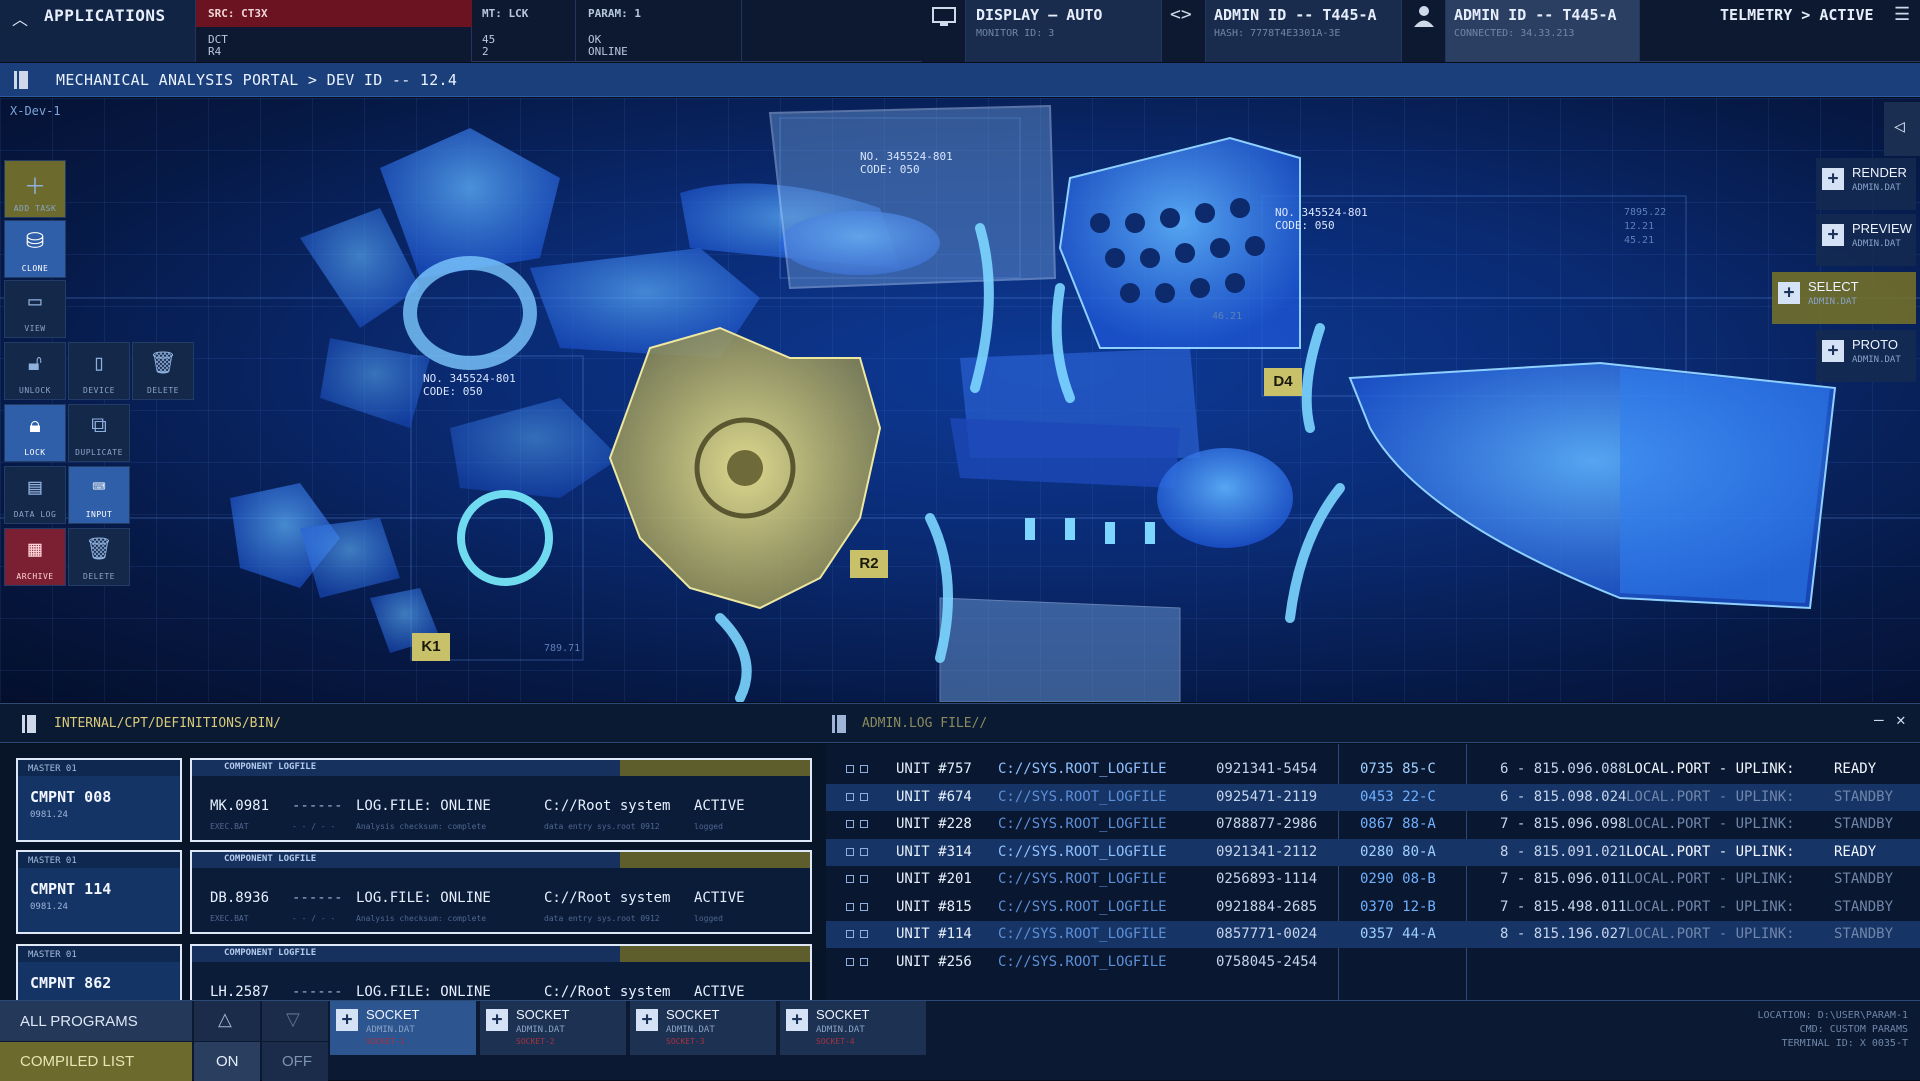 The width and height of the screenshot is (1920, 1081). Describe the element at coordinates (703, 1028) in the screenshot. I see `socket-button-3: + SOCKET ADMIN.DAT SOCKET-3` at that location.